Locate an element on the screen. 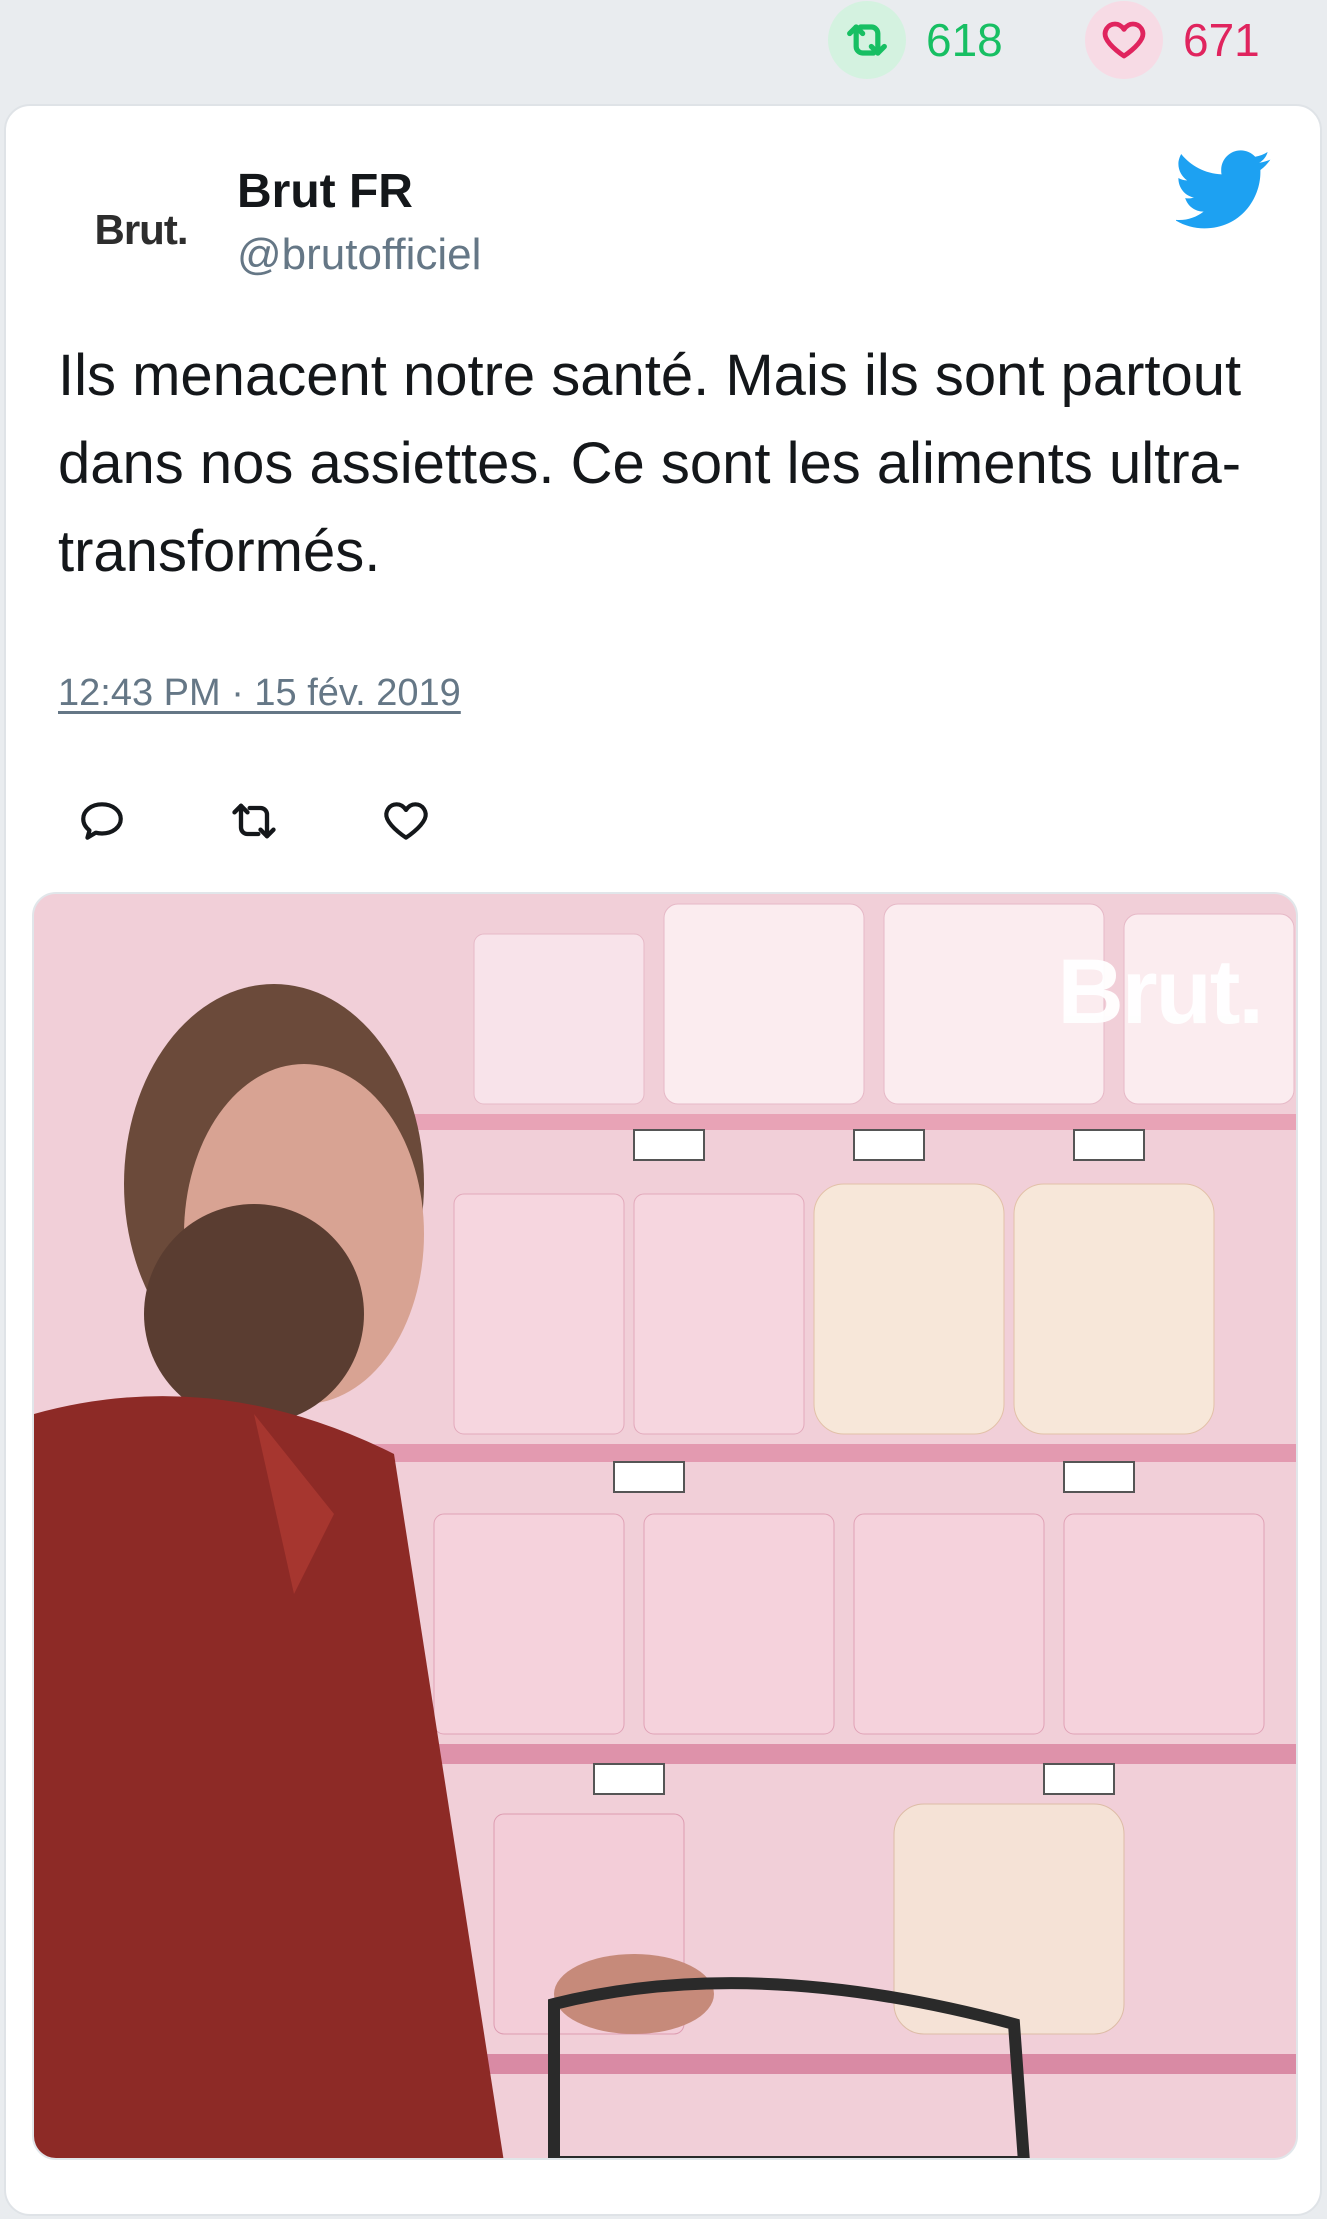 The height and width of the screenshot is (2219, 1327). tweet-timestamp: 12:43 PM · 15 fév. 2019 is located at coordinates (259, 693).